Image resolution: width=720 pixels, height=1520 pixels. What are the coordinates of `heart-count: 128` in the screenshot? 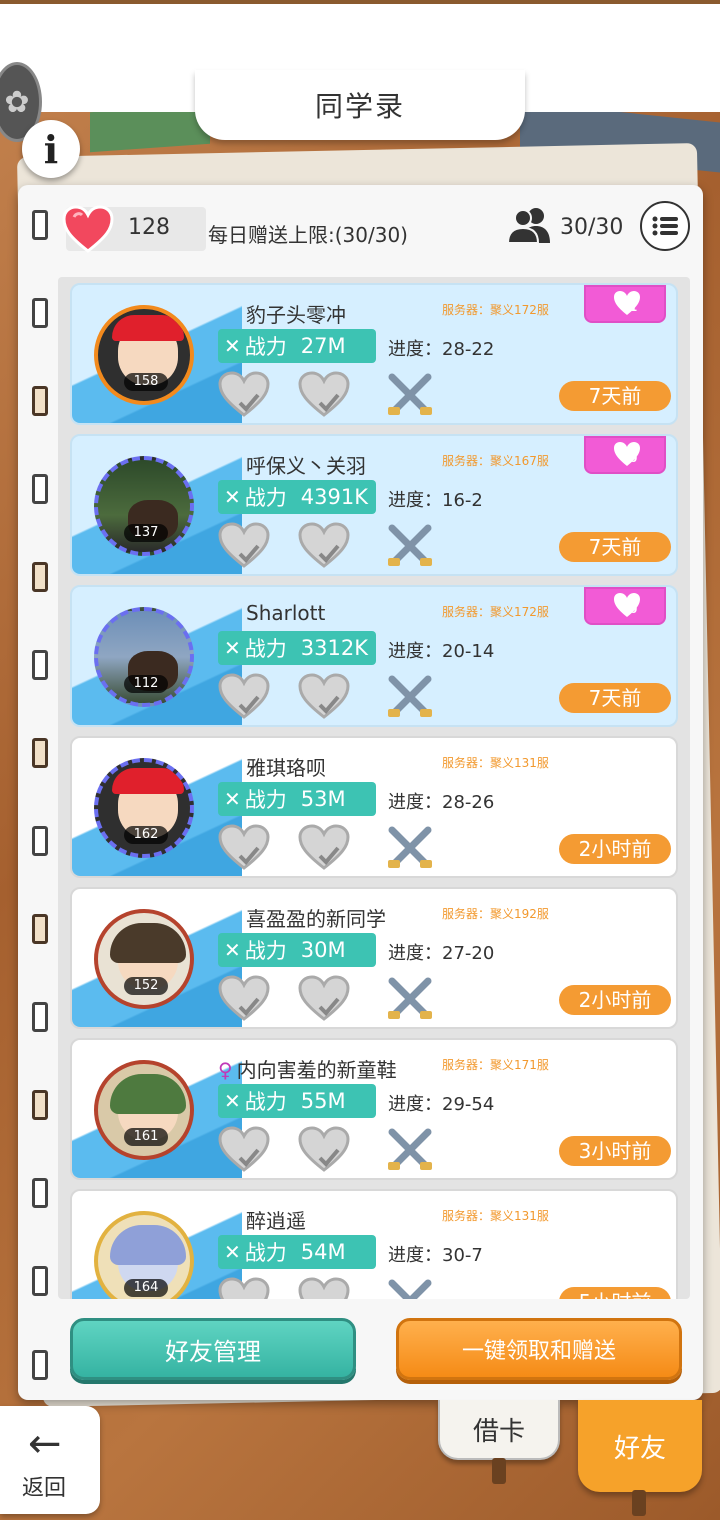 It's located at (149, 227).